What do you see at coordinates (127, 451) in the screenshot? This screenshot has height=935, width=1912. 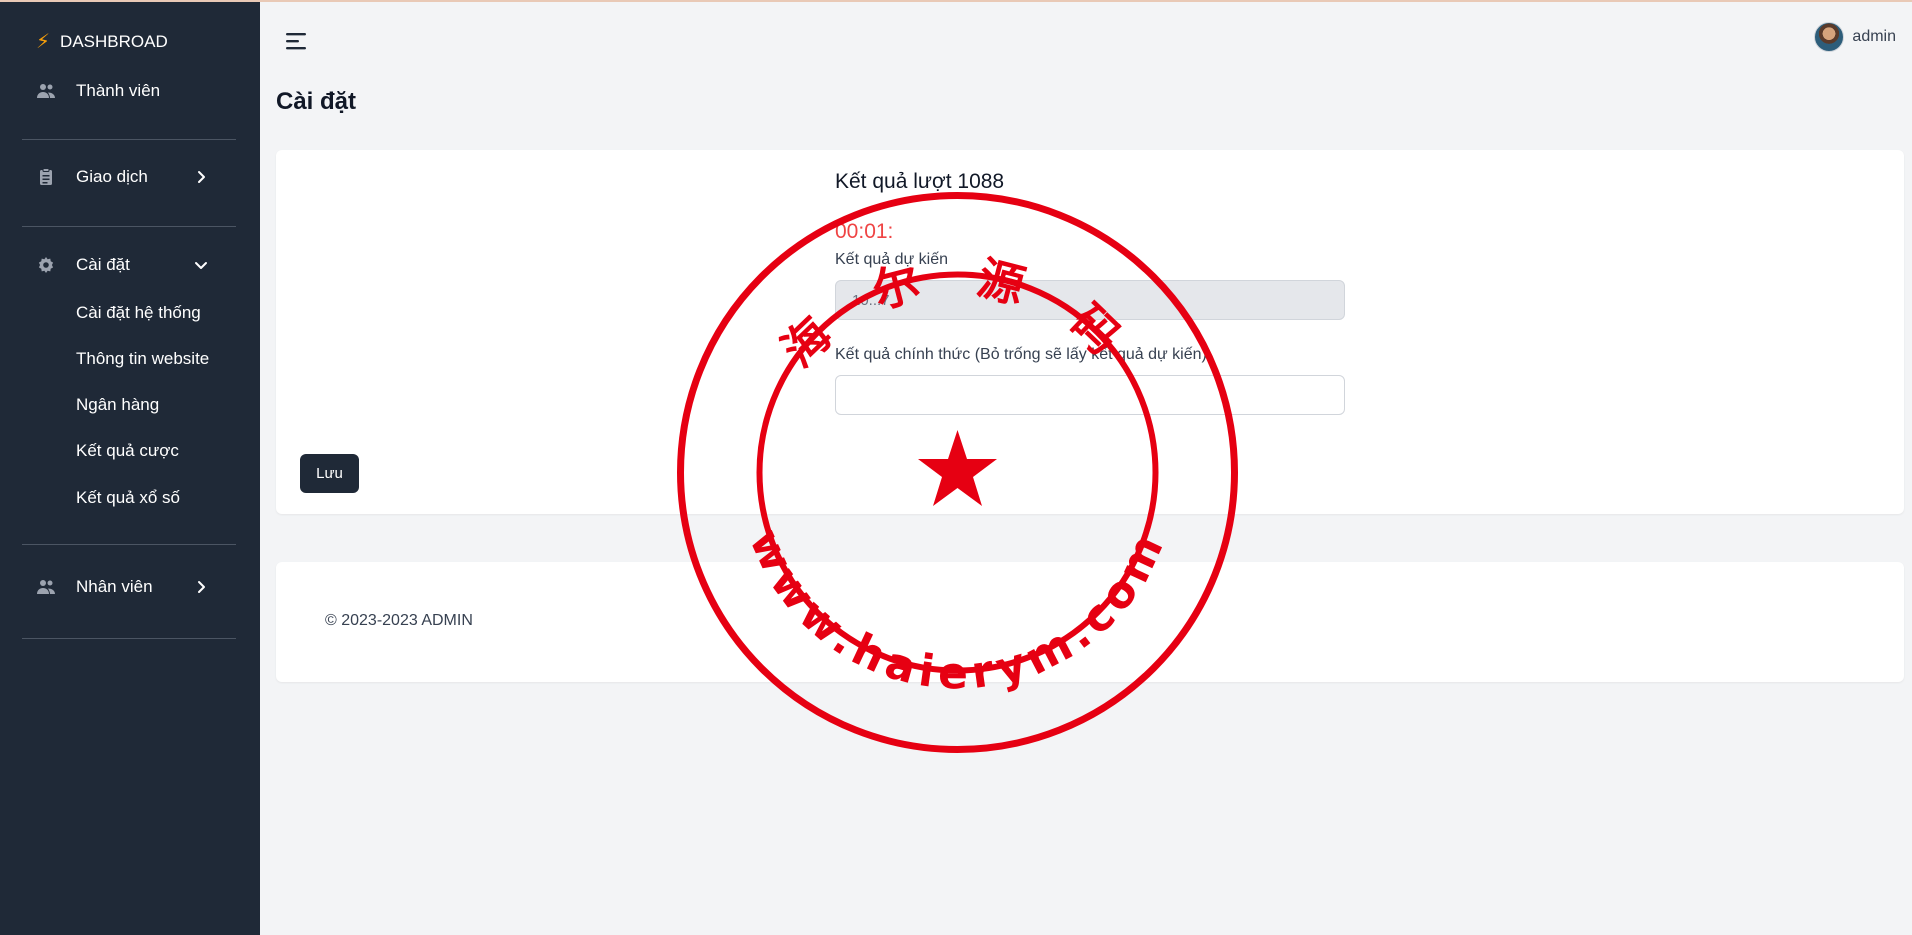 I see `sidebar-subitem-bet-results: Kết quả cược` at bounding box center [127, 451].